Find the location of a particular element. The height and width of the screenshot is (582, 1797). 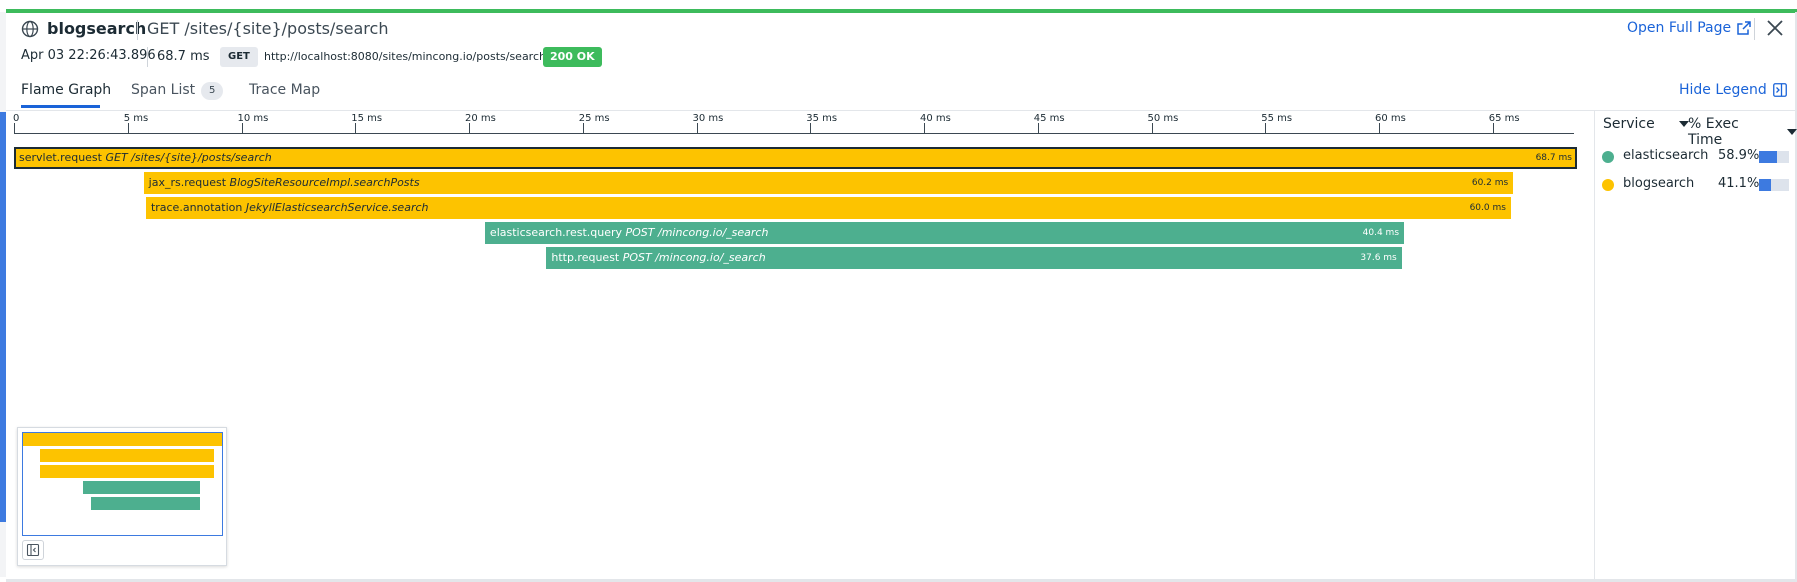

tab-span-list: Span List 5 is located at coordinates (177, 91).